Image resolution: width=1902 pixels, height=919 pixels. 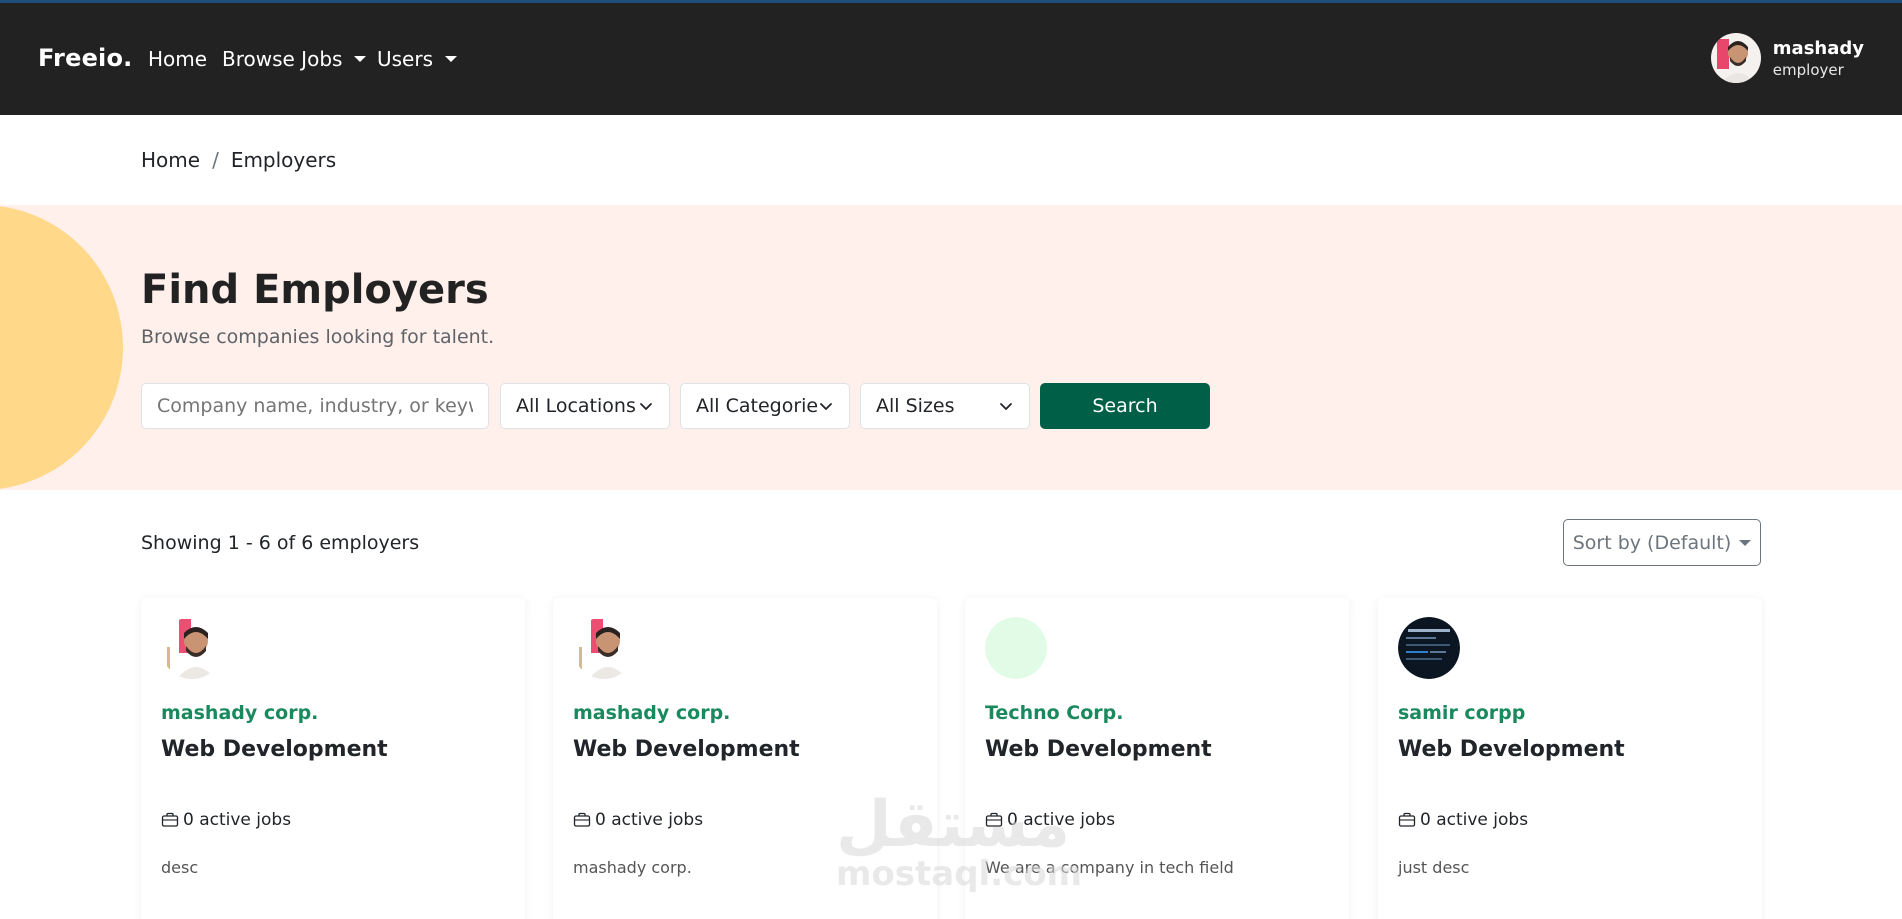 What do you see at coordinates (282, 59) in the screenshot?
I see `nav-browse-jobs-label: Browse Jobs` at bounding box center [282, 59].